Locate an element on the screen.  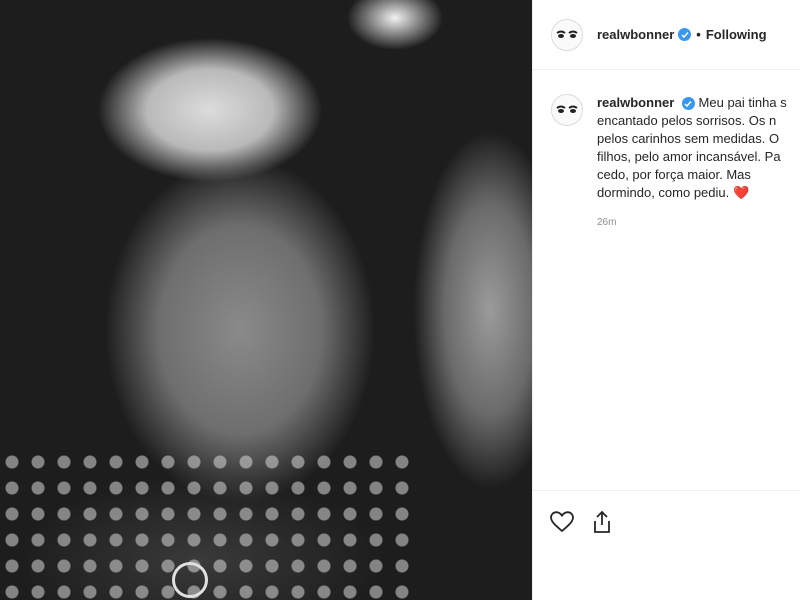
caption-text: dormindo, como pediu. is located at coordinates (663, 192).